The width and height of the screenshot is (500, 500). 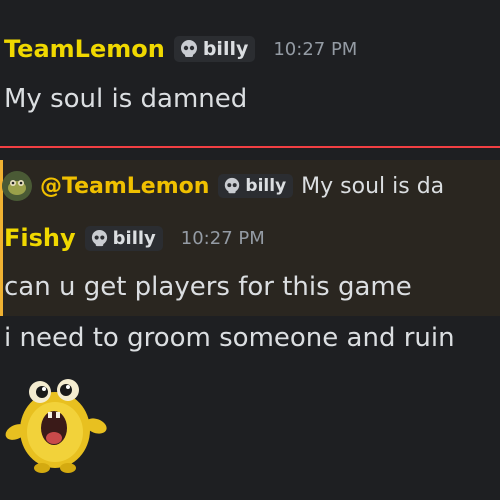 What do you see at coordinates (17, 186) in the screenshot?
I see `reply-avatar` at bounding box center [17, 186].